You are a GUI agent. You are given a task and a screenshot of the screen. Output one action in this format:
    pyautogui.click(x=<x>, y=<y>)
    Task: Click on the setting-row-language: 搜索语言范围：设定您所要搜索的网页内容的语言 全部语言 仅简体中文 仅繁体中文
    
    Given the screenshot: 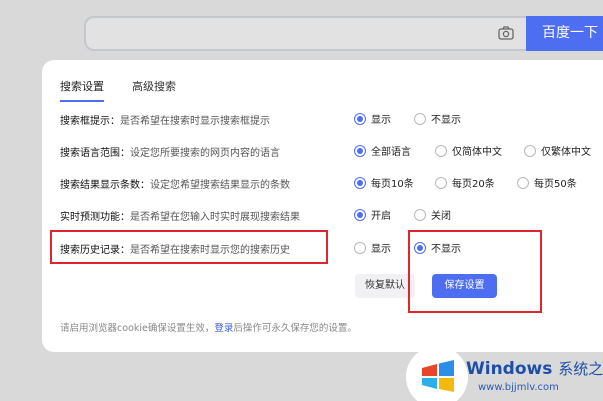 What is the action you would take?
    pyautogui.click(x=331, y=151)
    